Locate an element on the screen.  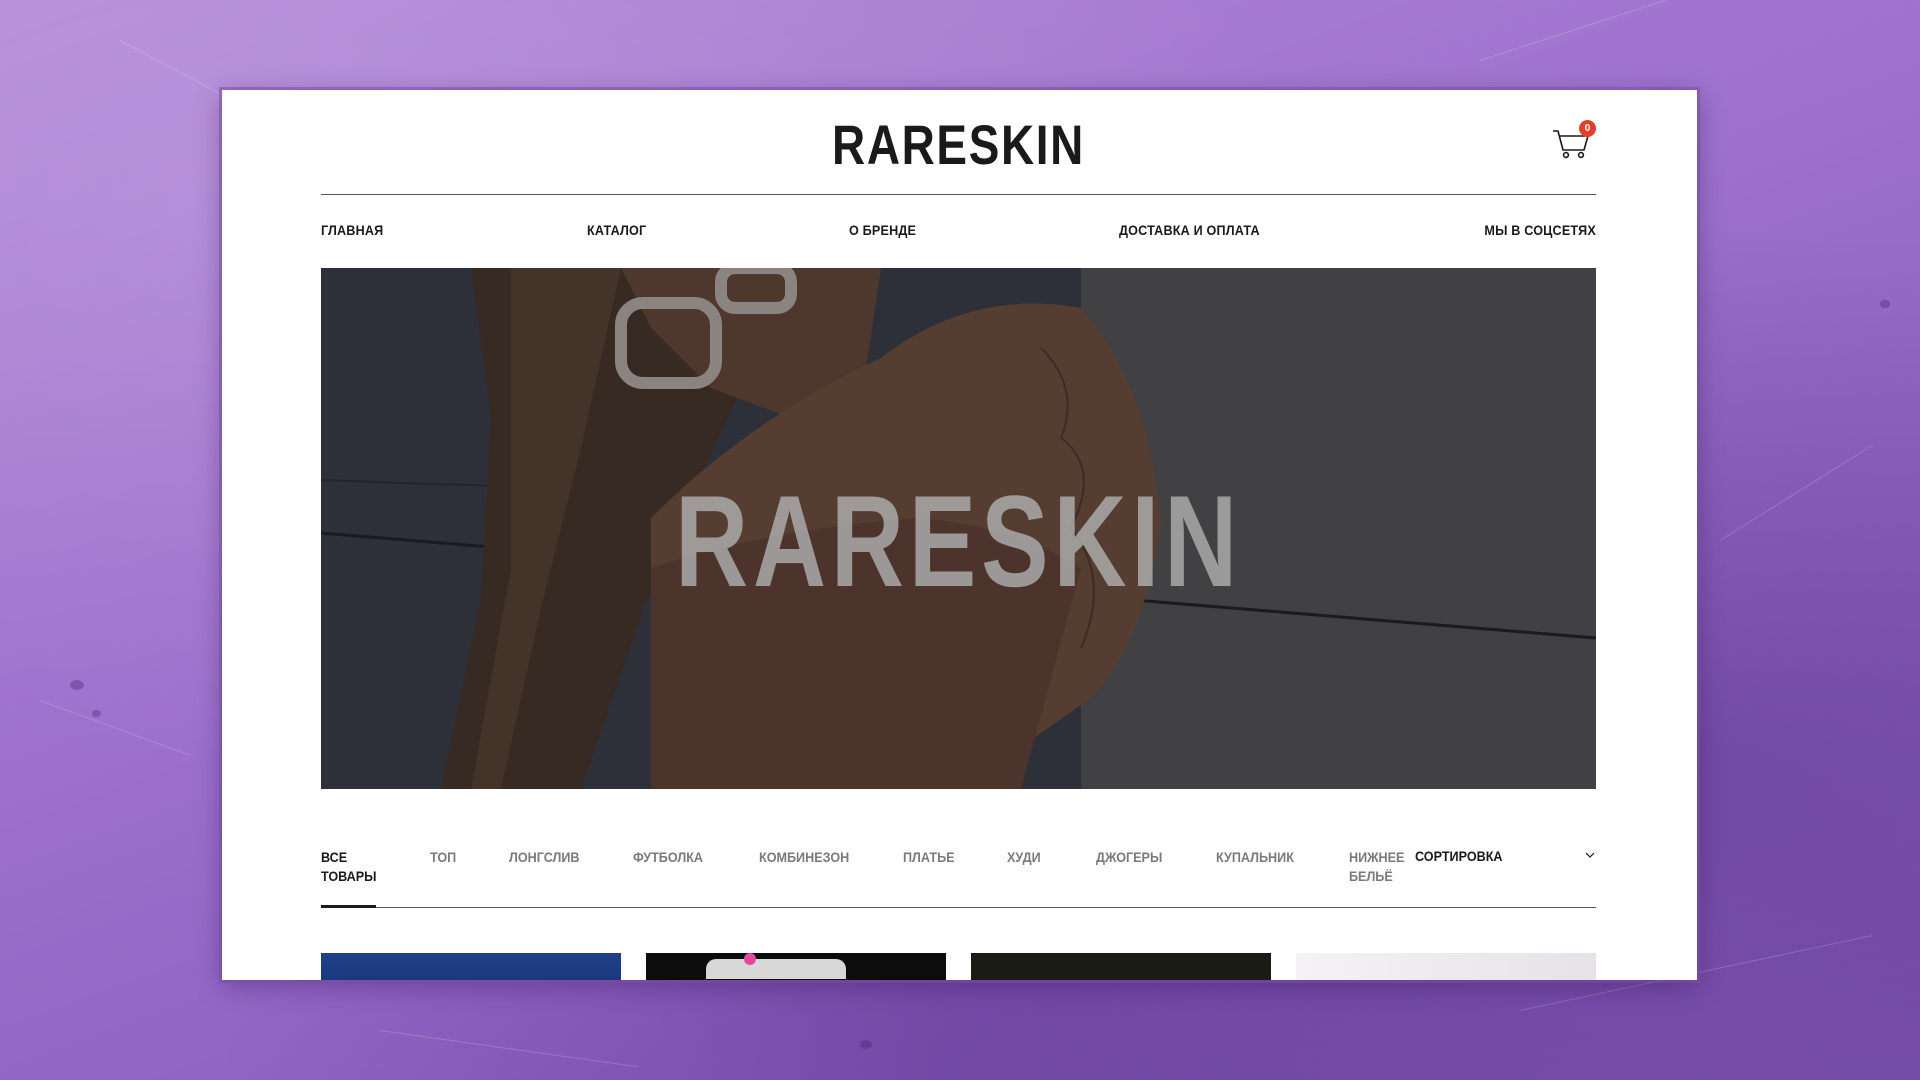
nav-social: МЫ В СОЦСЕТЯХ is located at coordinates (1540, 230).